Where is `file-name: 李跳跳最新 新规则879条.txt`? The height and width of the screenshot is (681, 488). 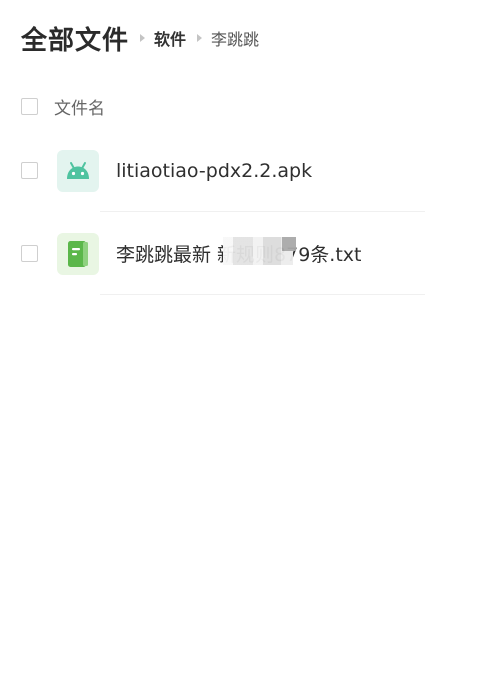
file-name: 李跳跳最新 新规则879条.txt is located at coordinates (239, 252).